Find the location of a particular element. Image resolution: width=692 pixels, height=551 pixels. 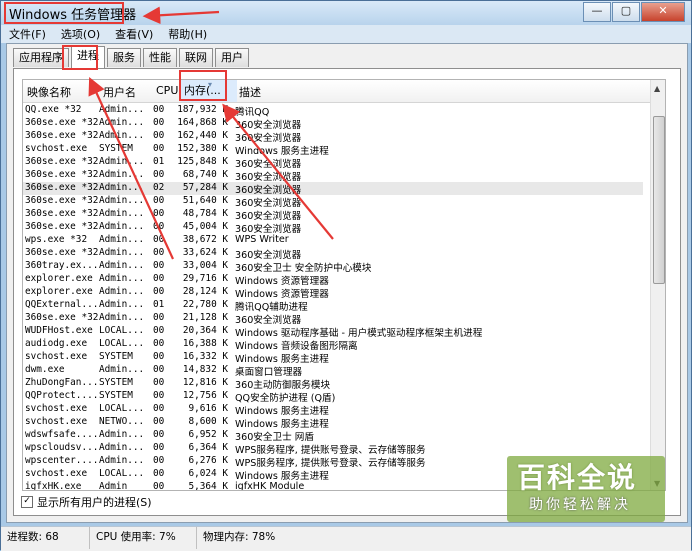

watermark-title: 百科全说 is located at coordinates (577, 477).